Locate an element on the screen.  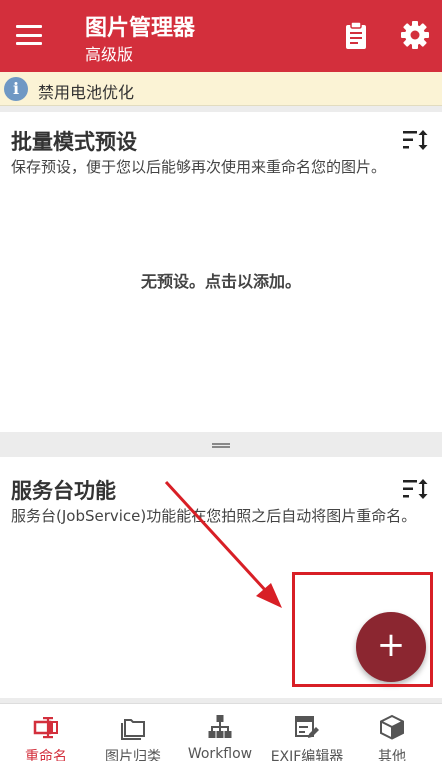
nav-item-rename: 重命名 is located at coordinates (46, 732).